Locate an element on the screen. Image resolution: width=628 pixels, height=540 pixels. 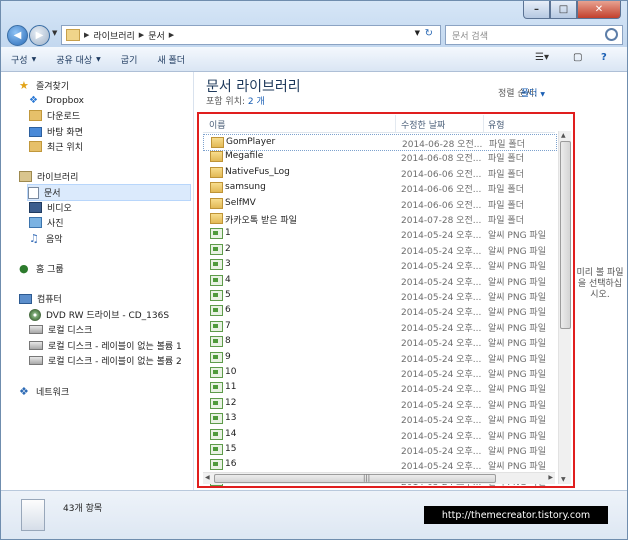
scroll-right-icon: ▶ is located at coordinates (550, 477).